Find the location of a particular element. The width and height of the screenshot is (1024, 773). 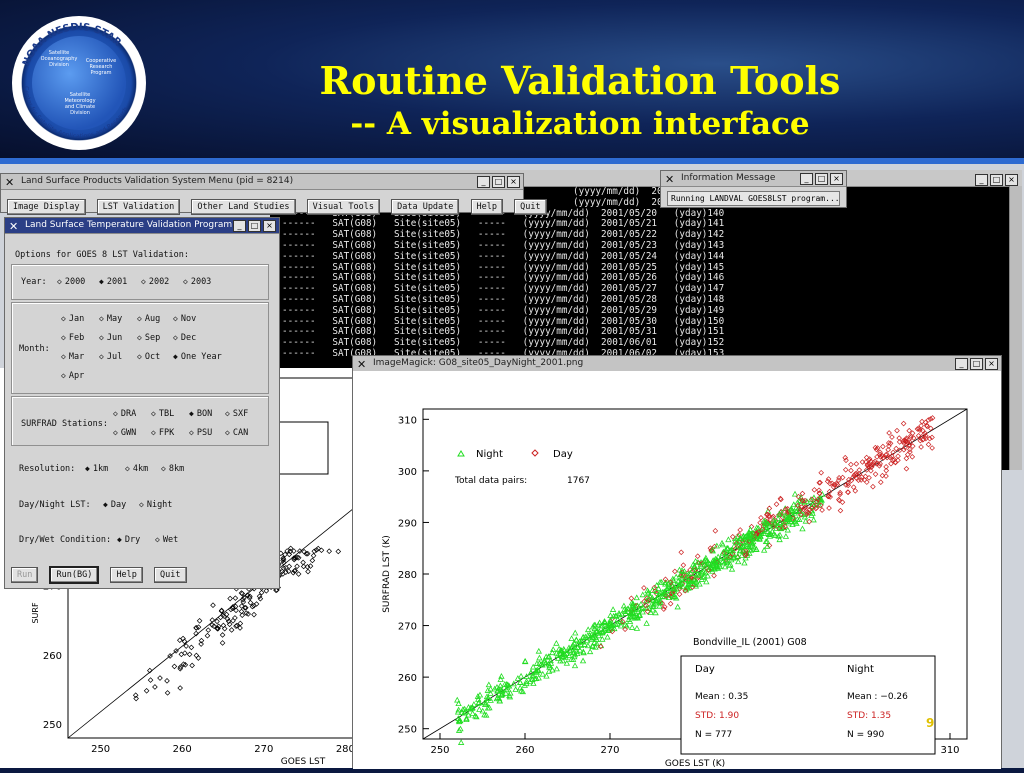

radio-resolution-1km: 1km is located at coordinates (96, 469).